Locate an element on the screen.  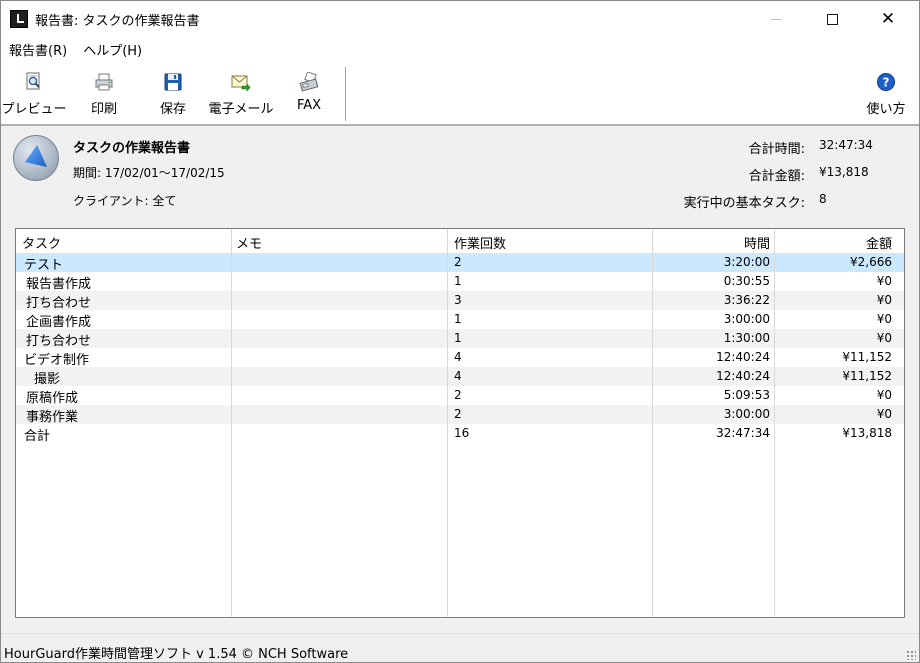
cell-time: 1:30:00 is located at coordinates (746, 338).